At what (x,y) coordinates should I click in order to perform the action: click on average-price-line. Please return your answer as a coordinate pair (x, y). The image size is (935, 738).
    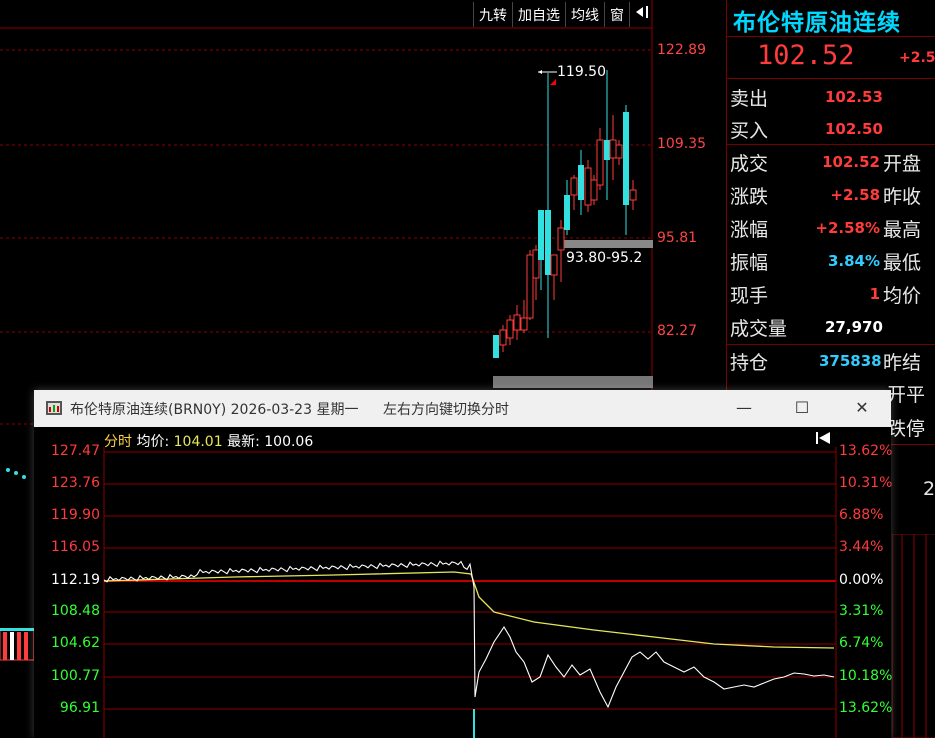
    Looking at the image, I should click on (469, 610).